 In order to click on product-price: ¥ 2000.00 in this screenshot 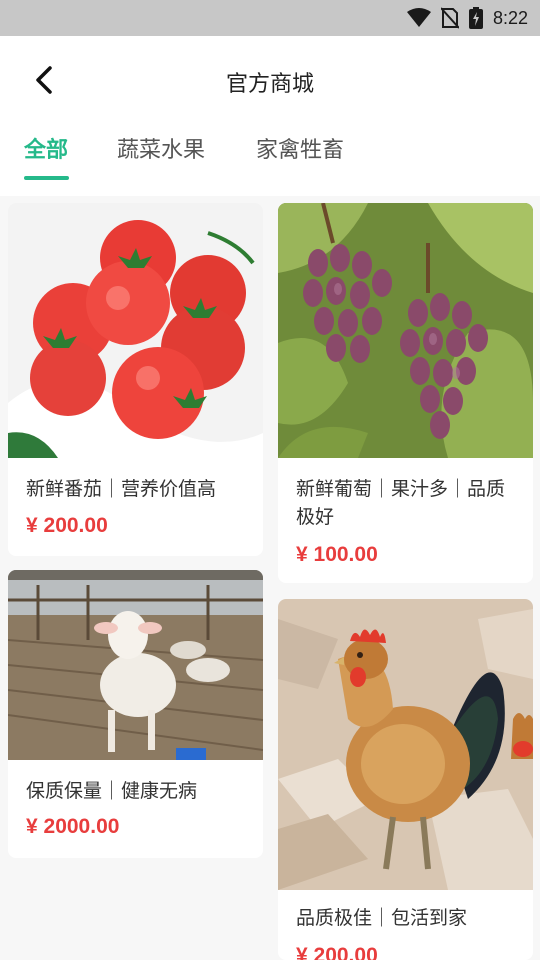, I will do `click(73, 826)`.